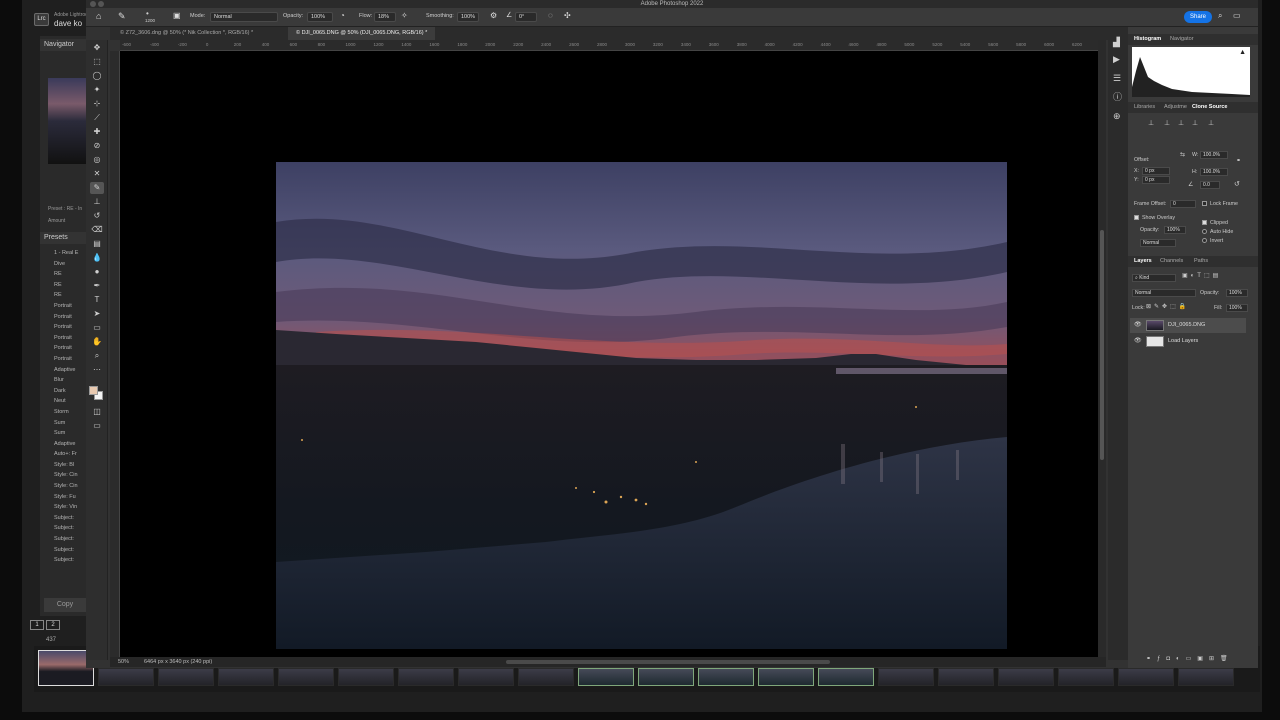 The width and height of the screenshot is (1280, 720). What do you see at coordinates (97, 370) in the screenshot?
I see `more-tools-icon: ⋯` at bounding box center [97, 370].